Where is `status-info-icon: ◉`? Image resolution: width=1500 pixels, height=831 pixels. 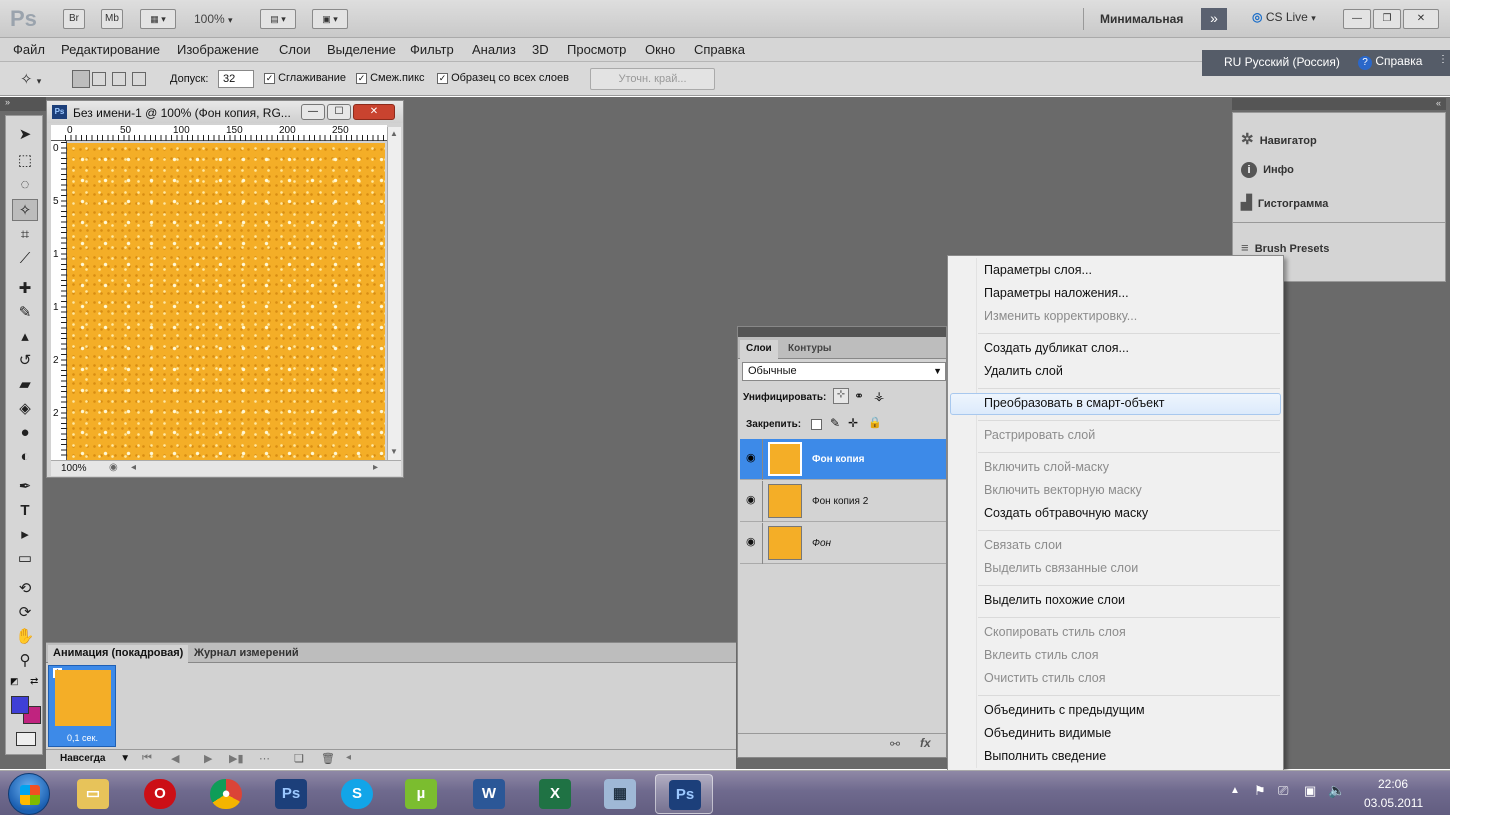 status-info-icon: ◉ is located at coordinates (113, 467).